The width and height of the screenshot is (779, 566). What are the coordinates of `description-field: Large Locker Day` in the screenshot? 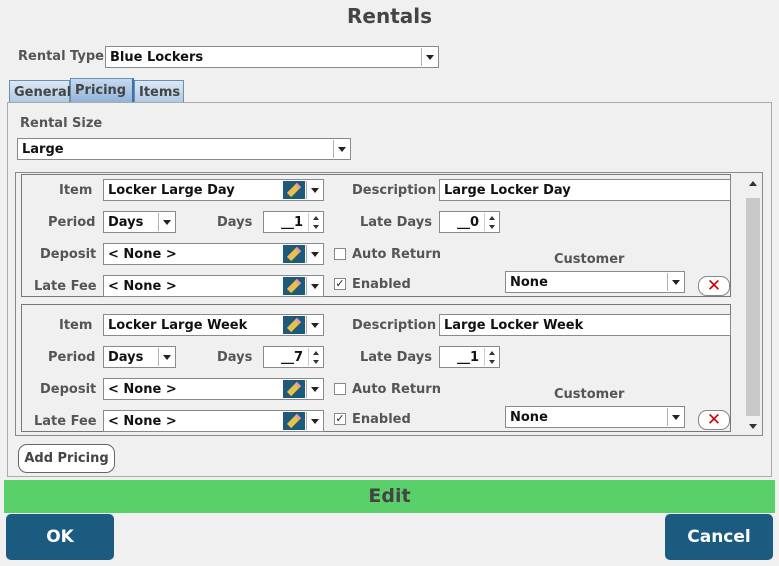 It's located at (585, 190).